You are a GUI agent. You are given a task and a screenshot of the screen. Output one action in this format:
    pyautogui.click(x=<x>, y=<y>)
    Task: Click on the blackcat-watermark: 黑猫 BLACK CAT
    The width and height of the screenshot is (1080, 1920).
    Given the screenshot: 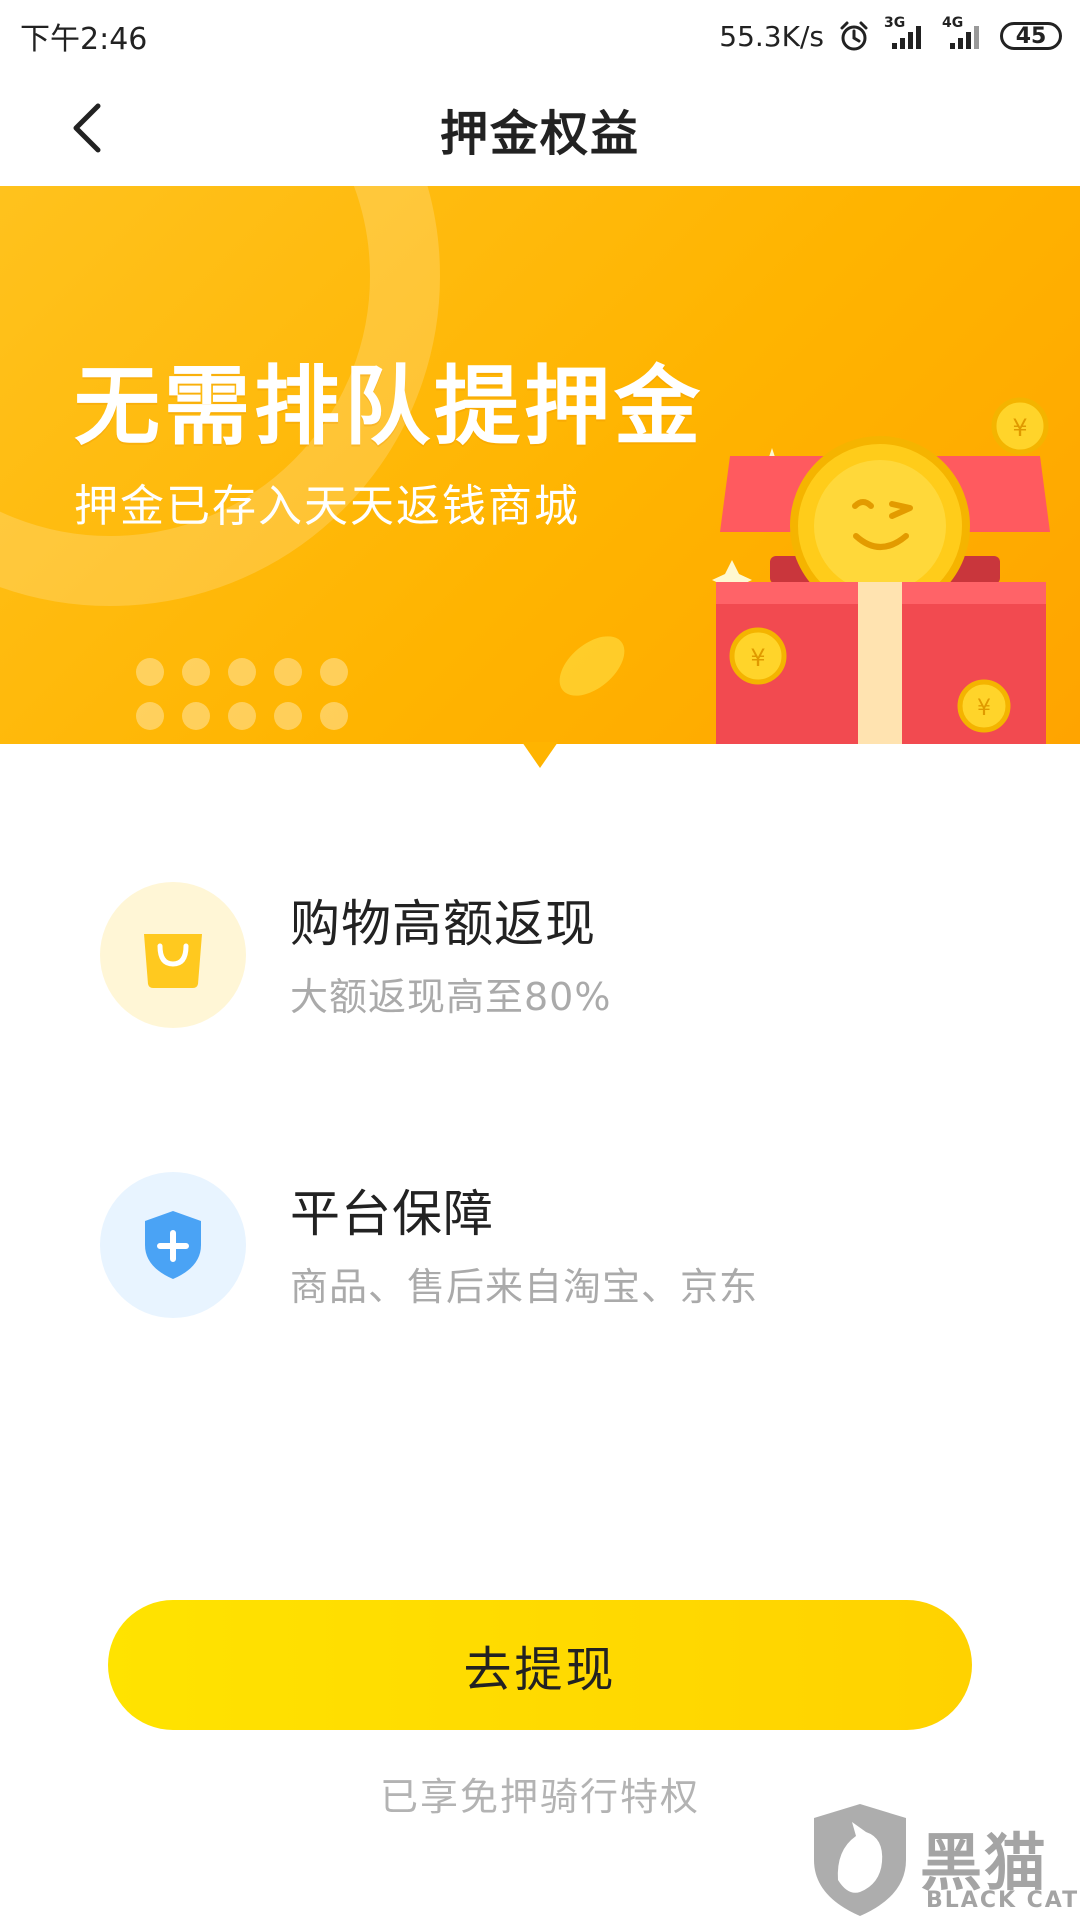 What is the action you would take?
    pyautogui.click(x=944, y=1860)
    